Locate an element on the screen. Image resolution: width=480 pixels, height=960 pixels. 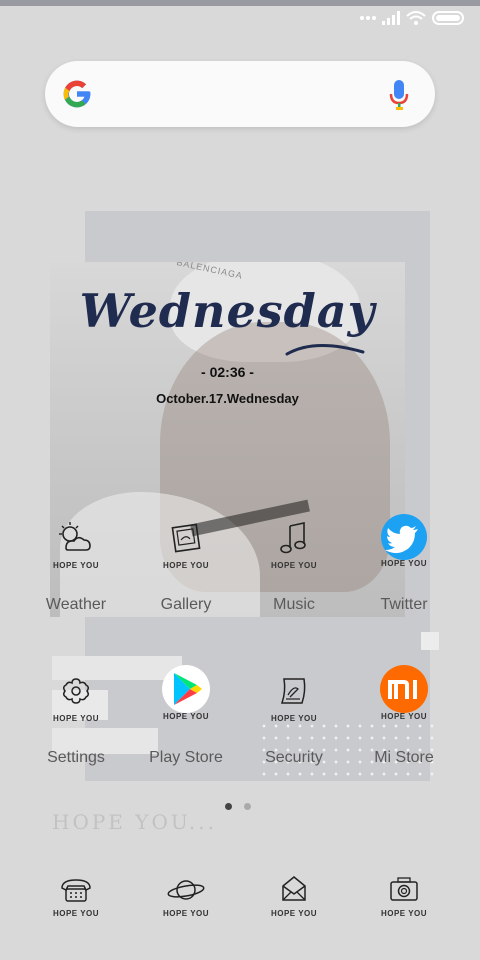
app-label: Weather is located at coordinates (76, 604).